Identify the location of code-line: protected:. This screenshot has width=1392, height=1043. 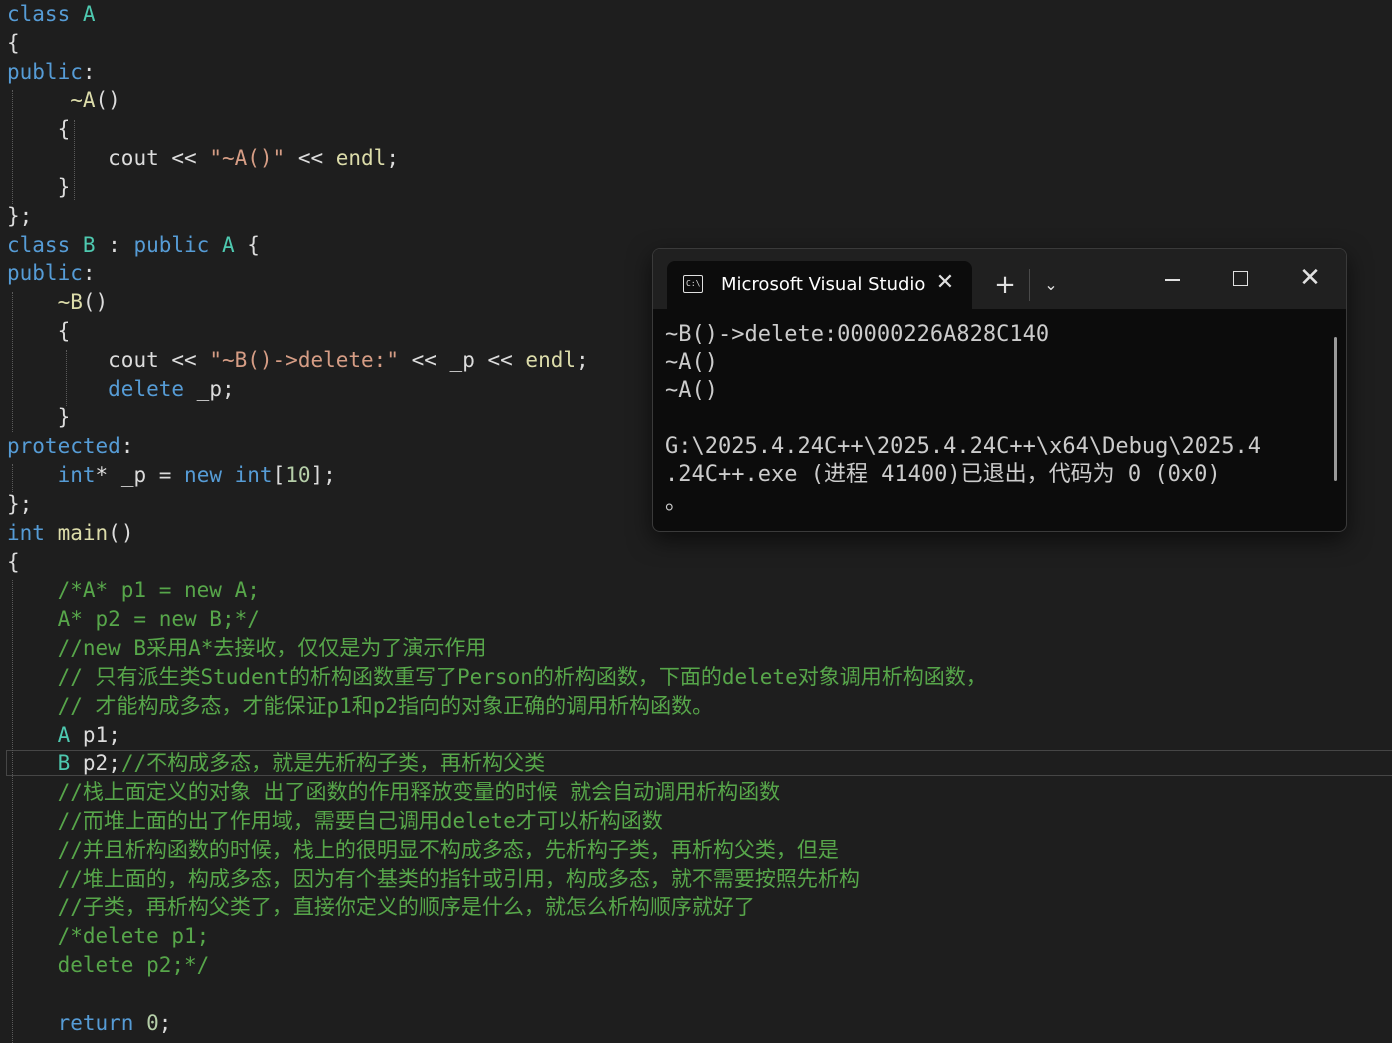
(70, 446).